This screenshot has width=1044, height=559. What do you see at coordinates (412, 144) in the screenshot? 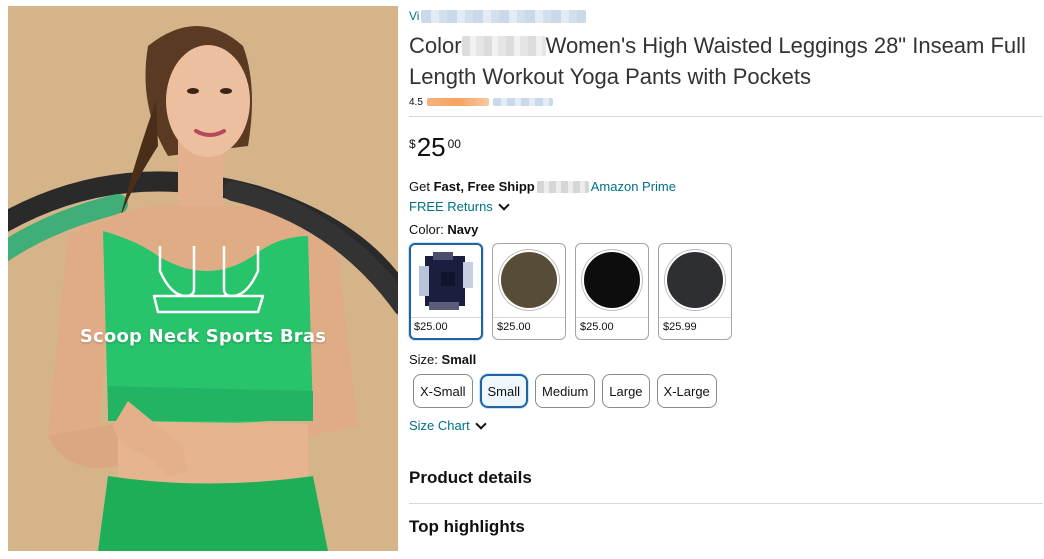
I see `price-symbol: $` at bounding box center [412, 144].